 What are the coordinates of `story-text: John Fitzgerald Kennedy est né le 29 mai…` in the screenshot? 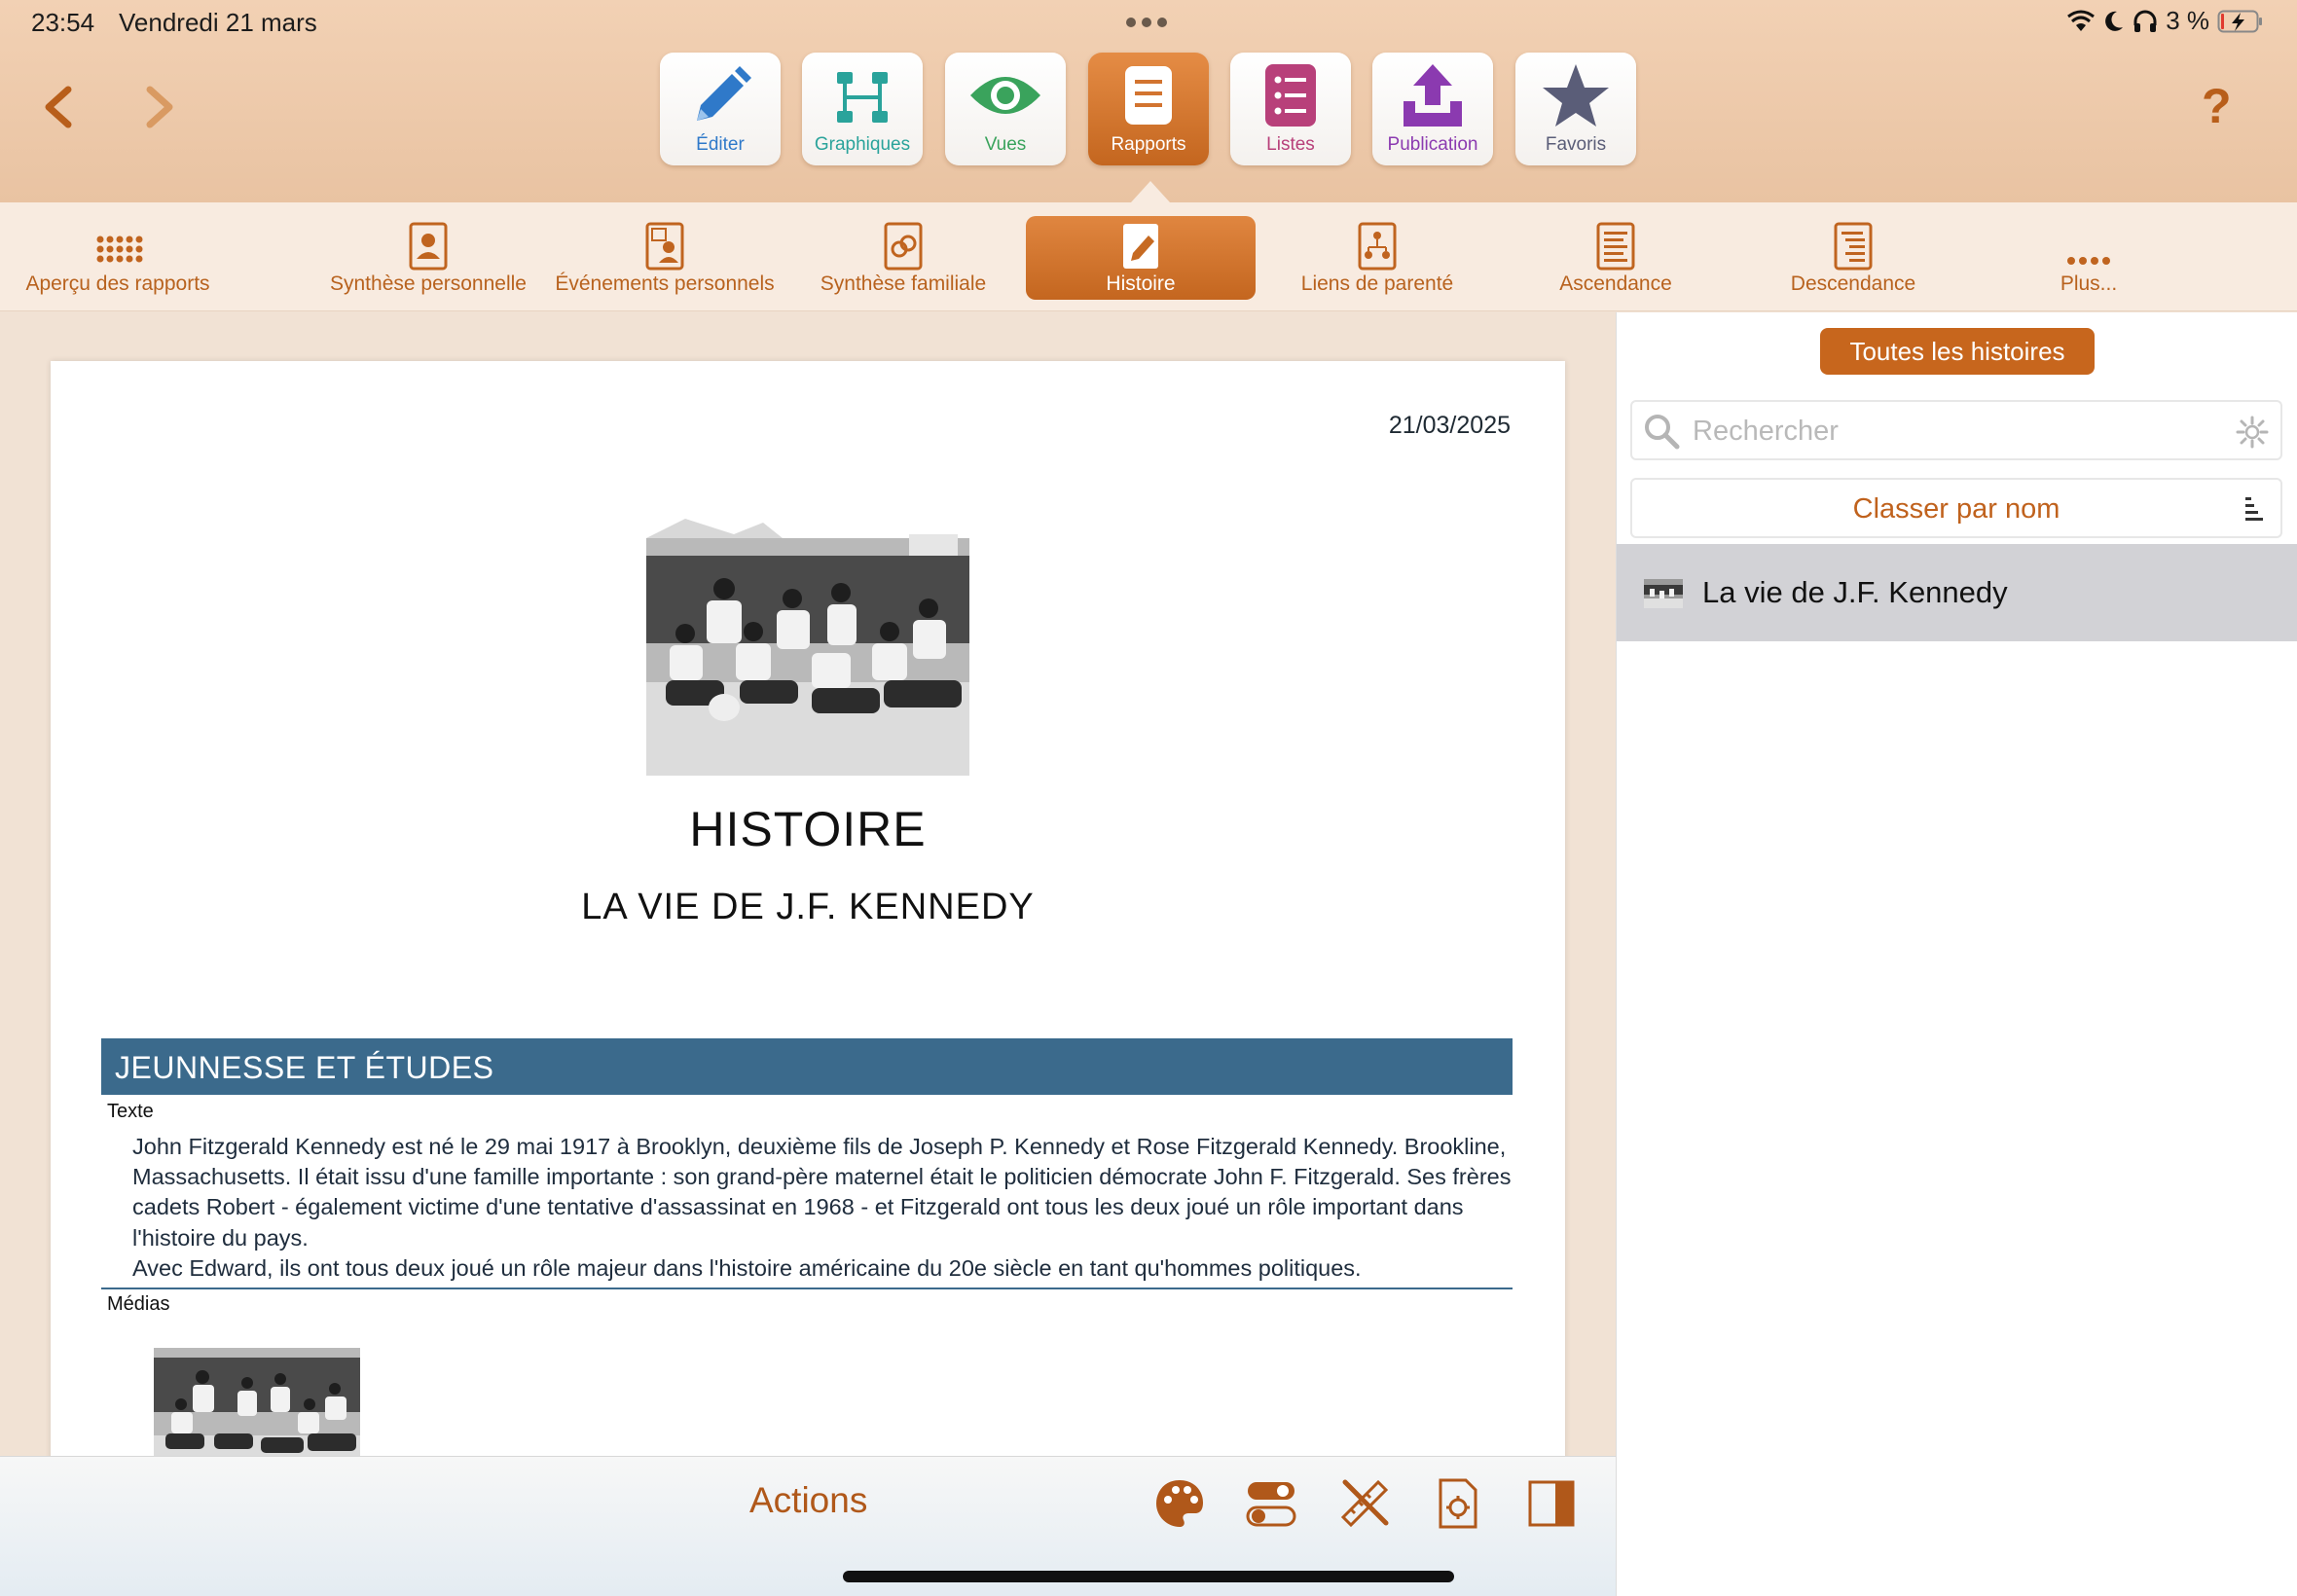 It's located at (823, 1208).